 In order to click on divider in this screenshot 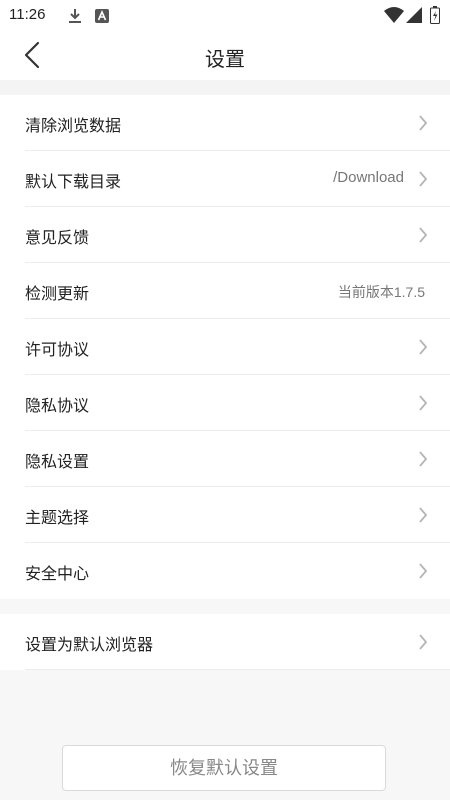, I will do `click(237, 669)`.